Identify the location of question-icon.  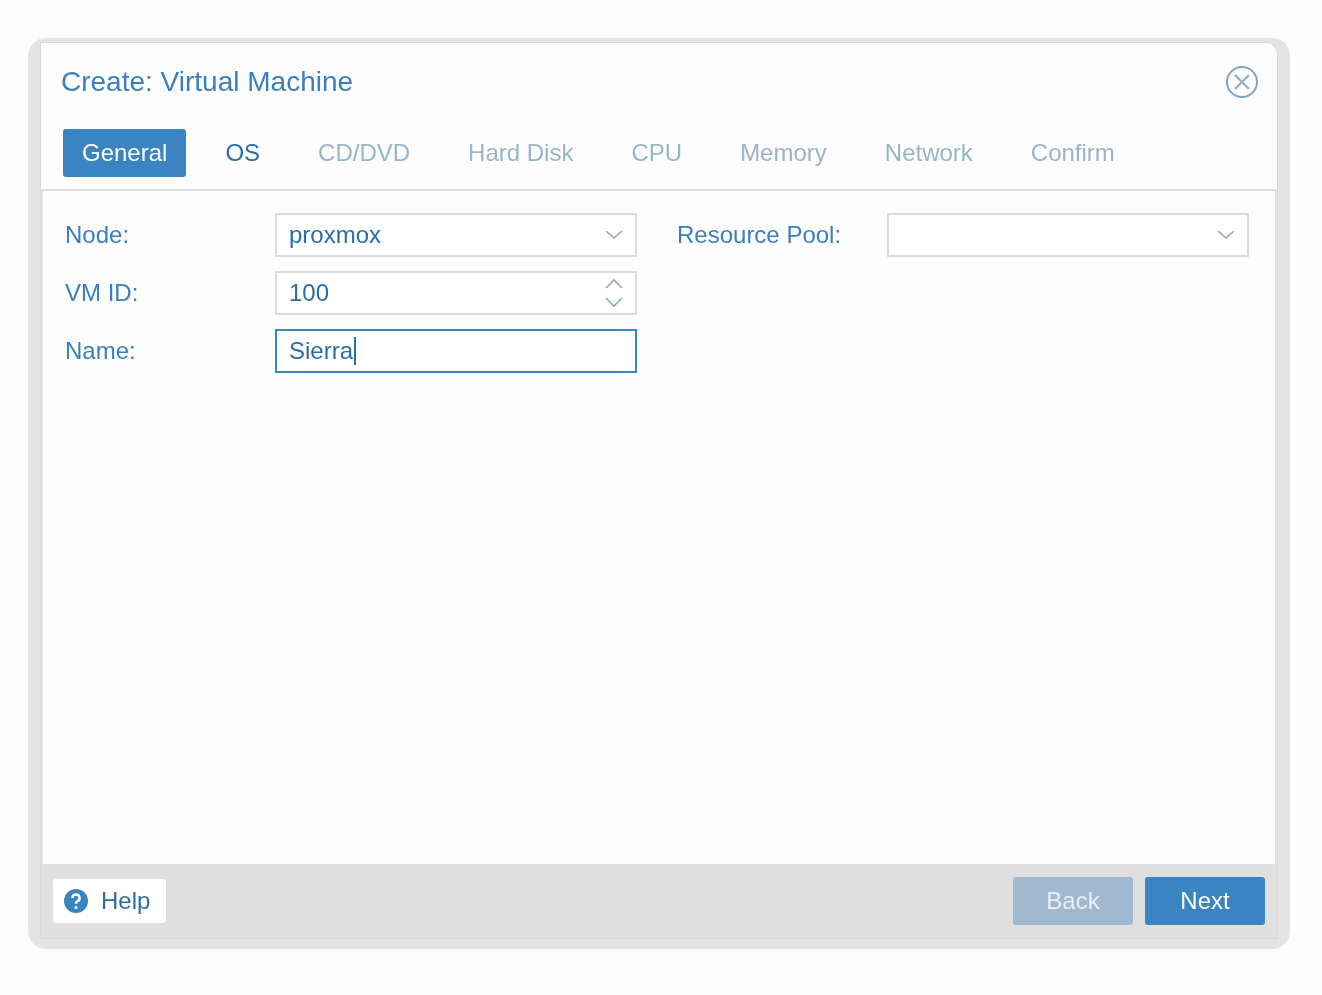
(76, 901).